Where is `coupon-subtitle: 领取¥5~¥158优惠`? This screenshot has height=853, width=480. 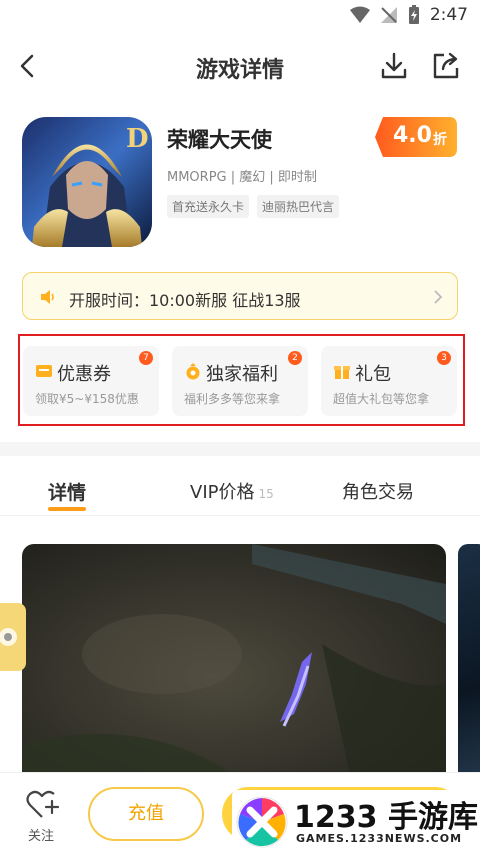 coupon-subtitle: 领取¥5~¥158优惠 is located at coordinates (87, 399).